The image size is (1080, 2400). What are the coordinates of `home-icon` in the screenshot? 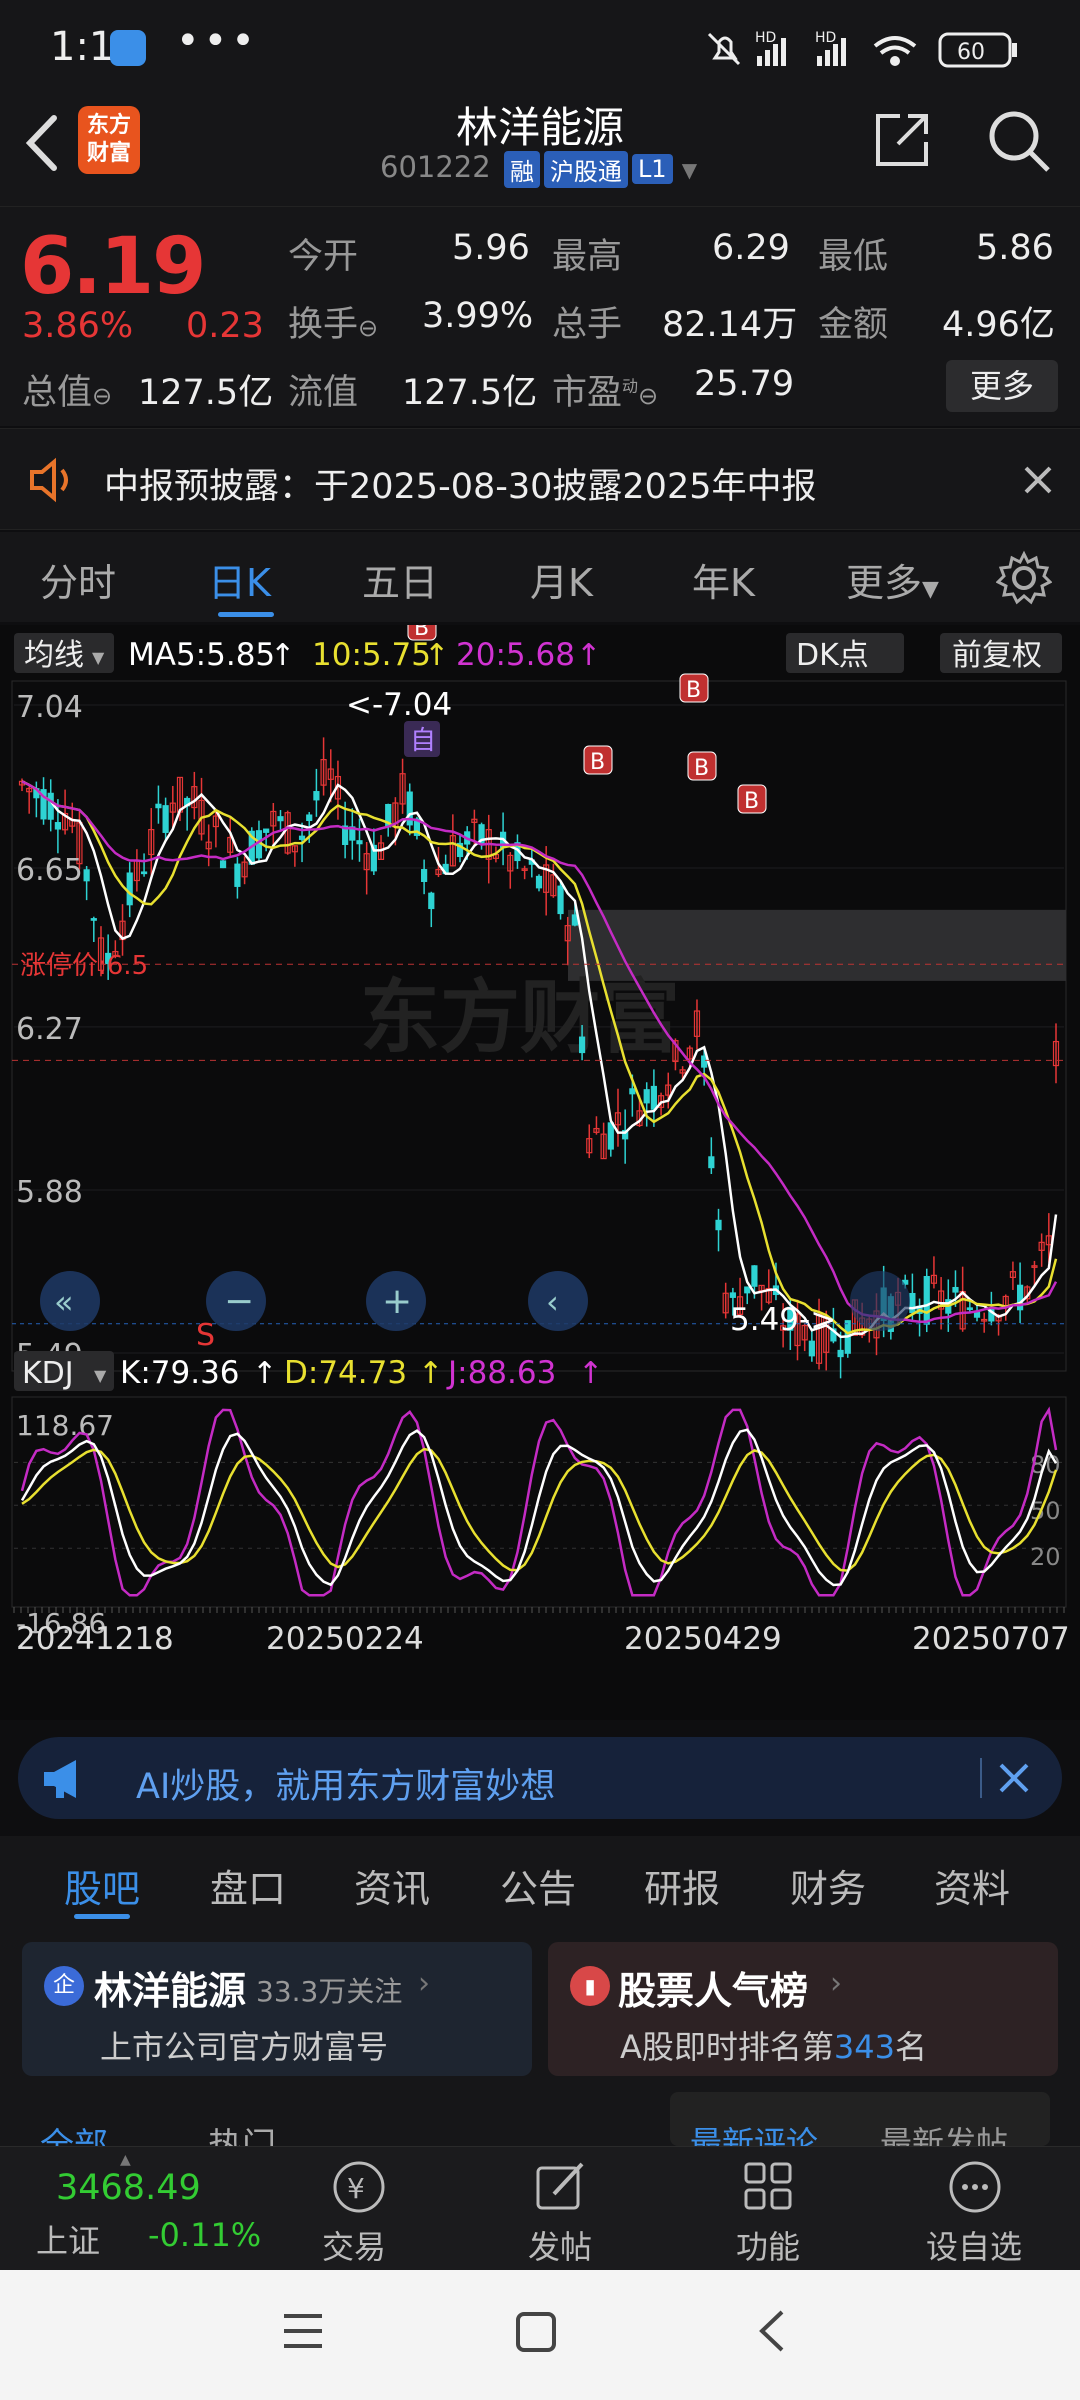 It's located at (536, 2332).